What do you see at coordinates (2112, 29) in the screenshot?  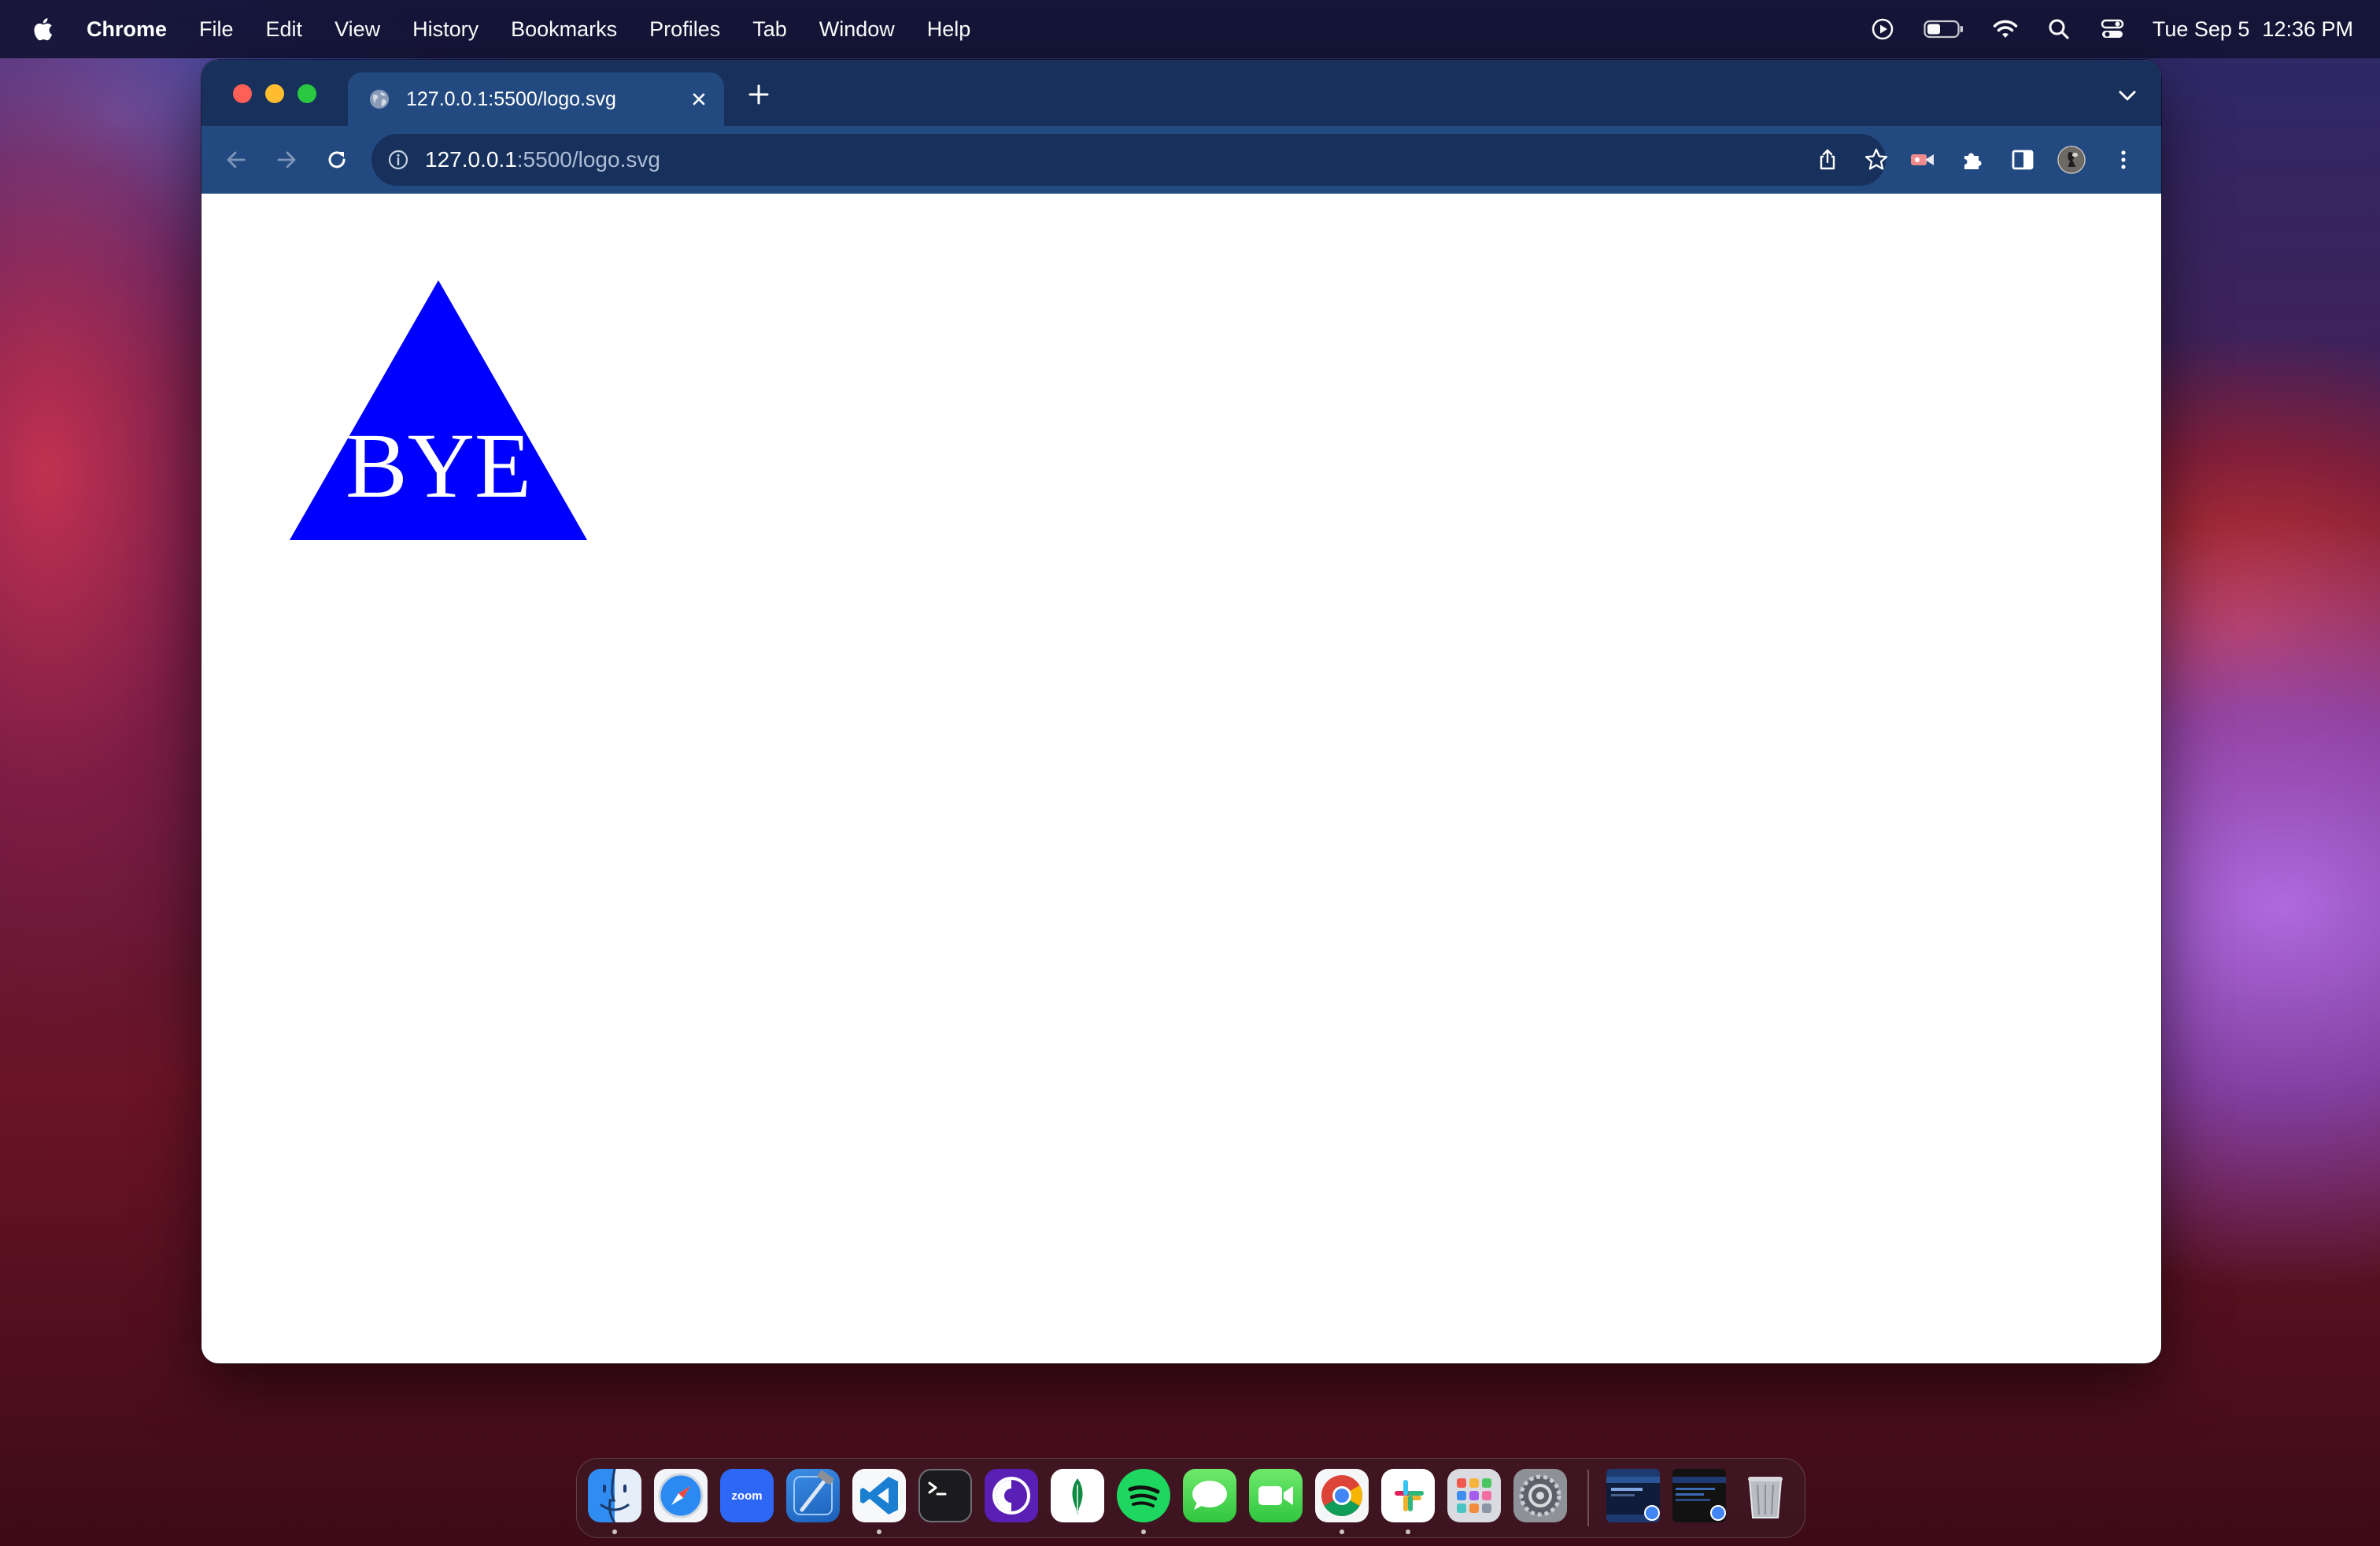 I see `control-center-icon` at bounding box center [2112, 29].